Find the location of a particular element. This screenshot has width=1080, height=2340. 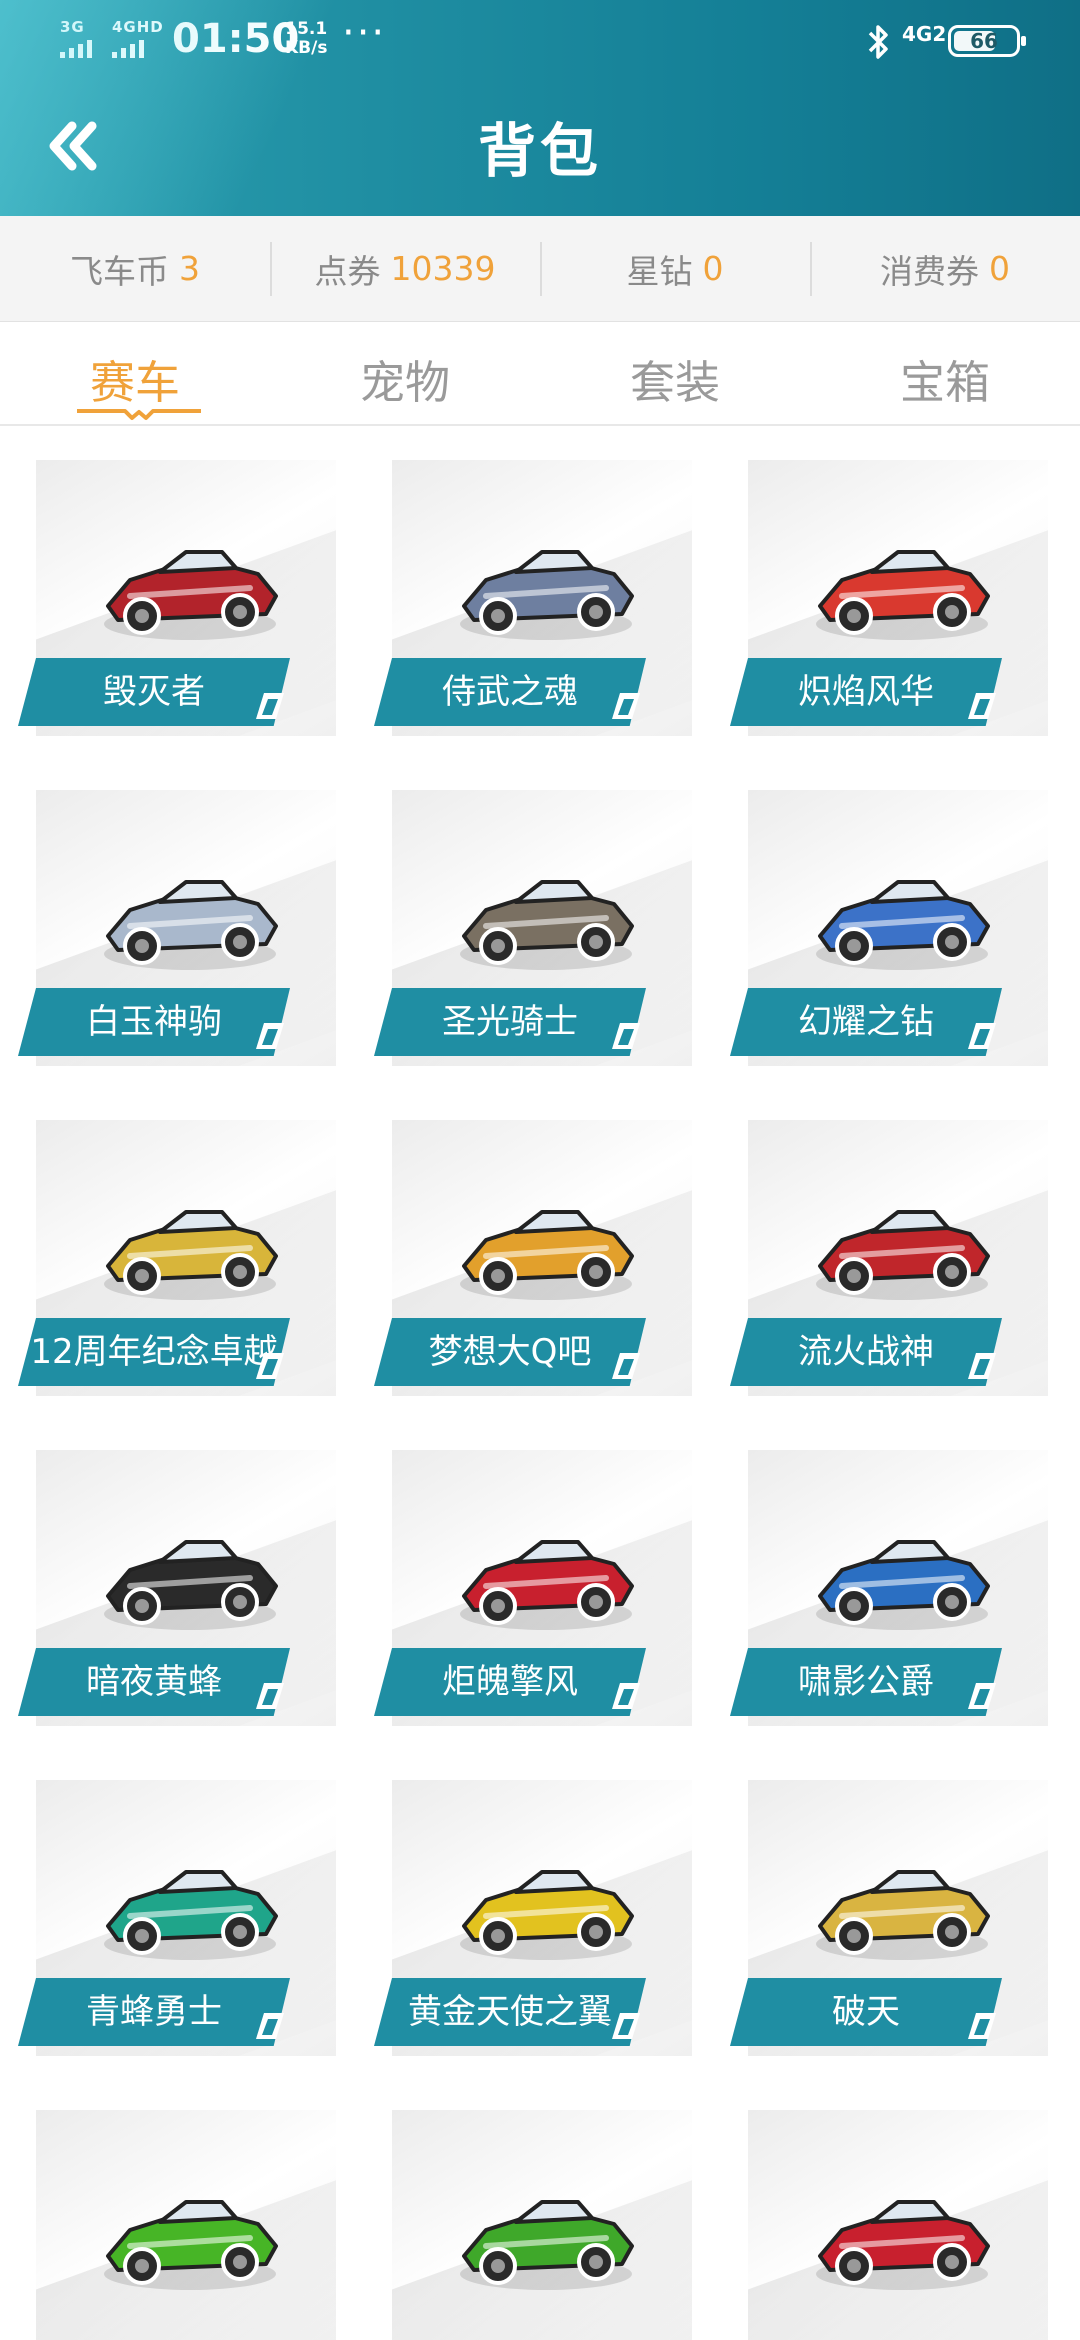

inventory-item-card: 白玉神驹 is located at coordinates (168, 911).